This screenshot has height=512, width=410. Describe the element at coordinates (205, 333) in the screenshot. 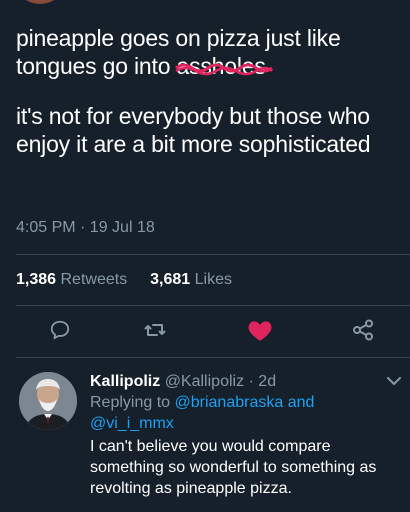

I see `tweet-actions` at that location.